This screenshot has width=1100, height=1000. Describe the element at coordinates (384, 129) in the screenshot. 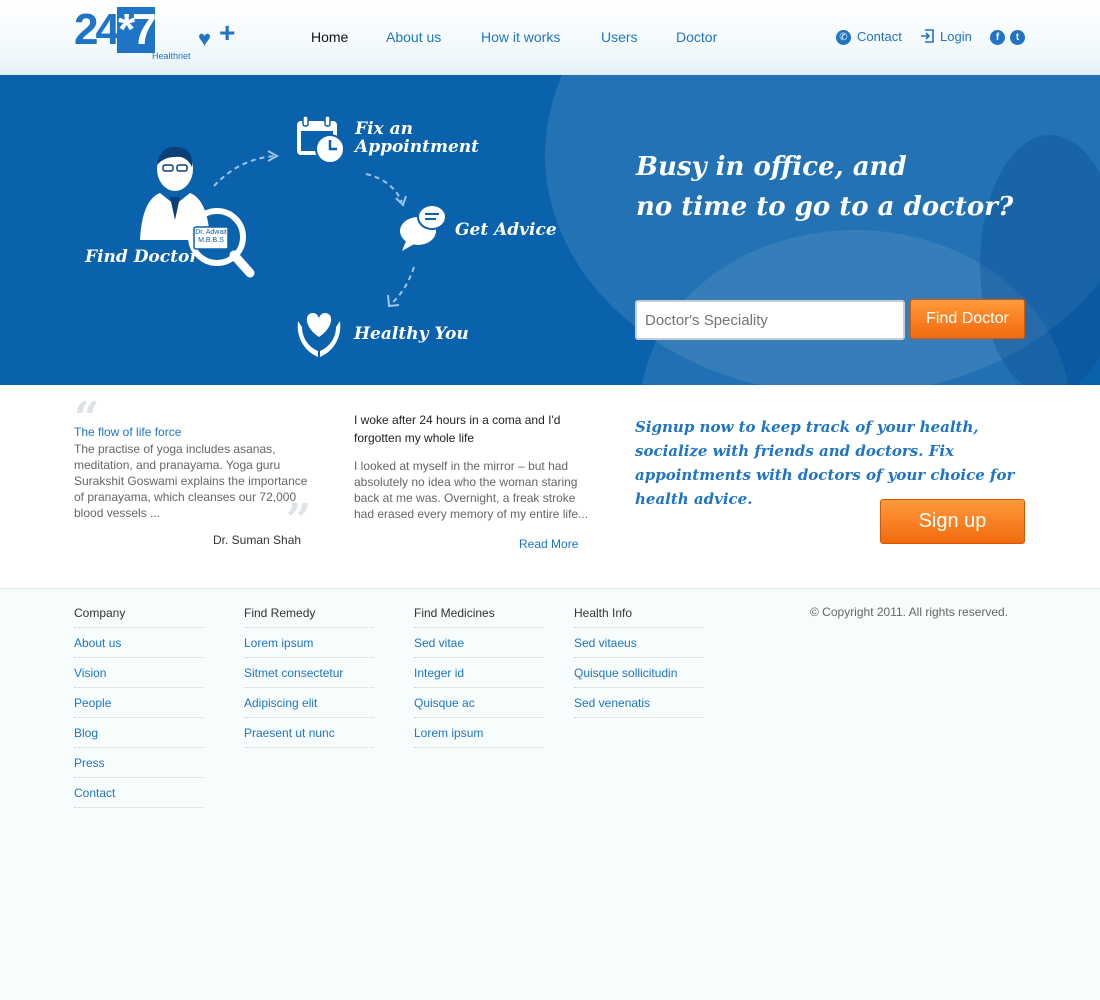

I see `step-fix-appointment-line1: Fix an` at that location.